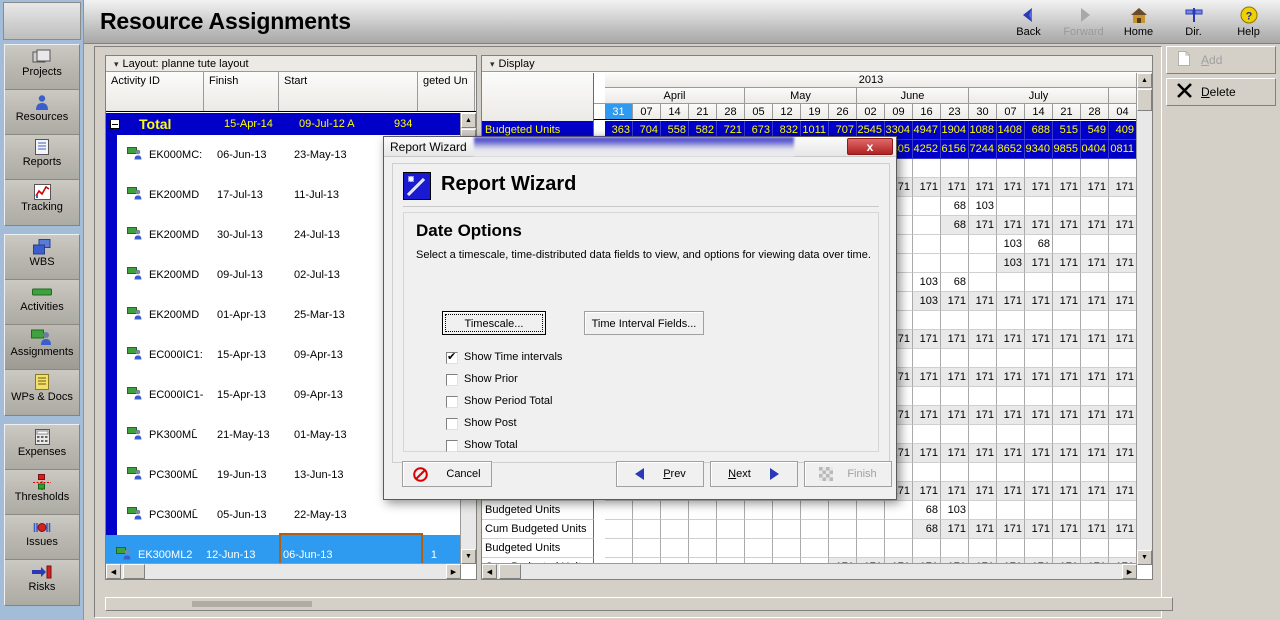  I want to click on column-header-finish: Finish, so click(241, 91).